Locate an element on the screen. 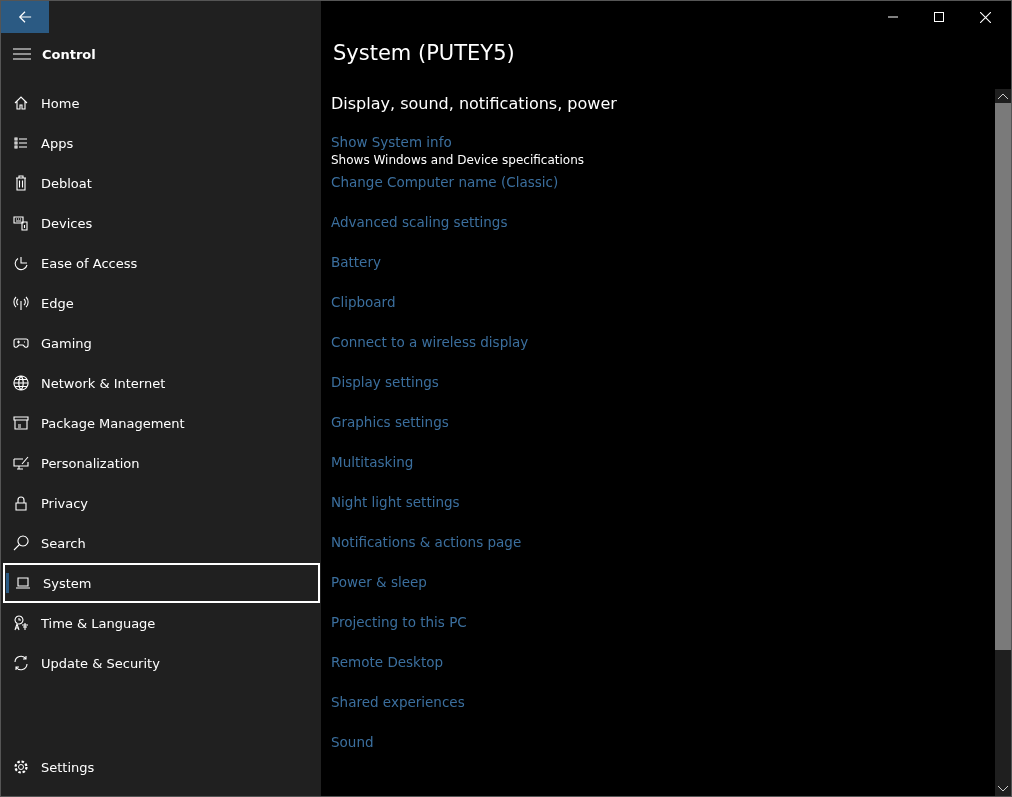 The height and width of the screenshot is (797, 1012). settings-link: Clipboard is located at coordinates (363, 302).